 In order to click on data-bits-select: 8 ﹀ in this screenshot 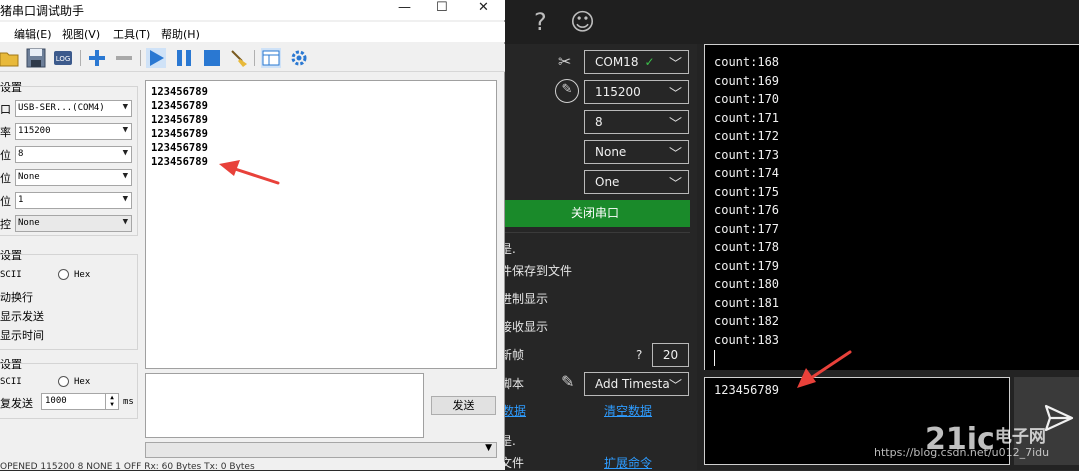, I will do `click(636, 122)`.